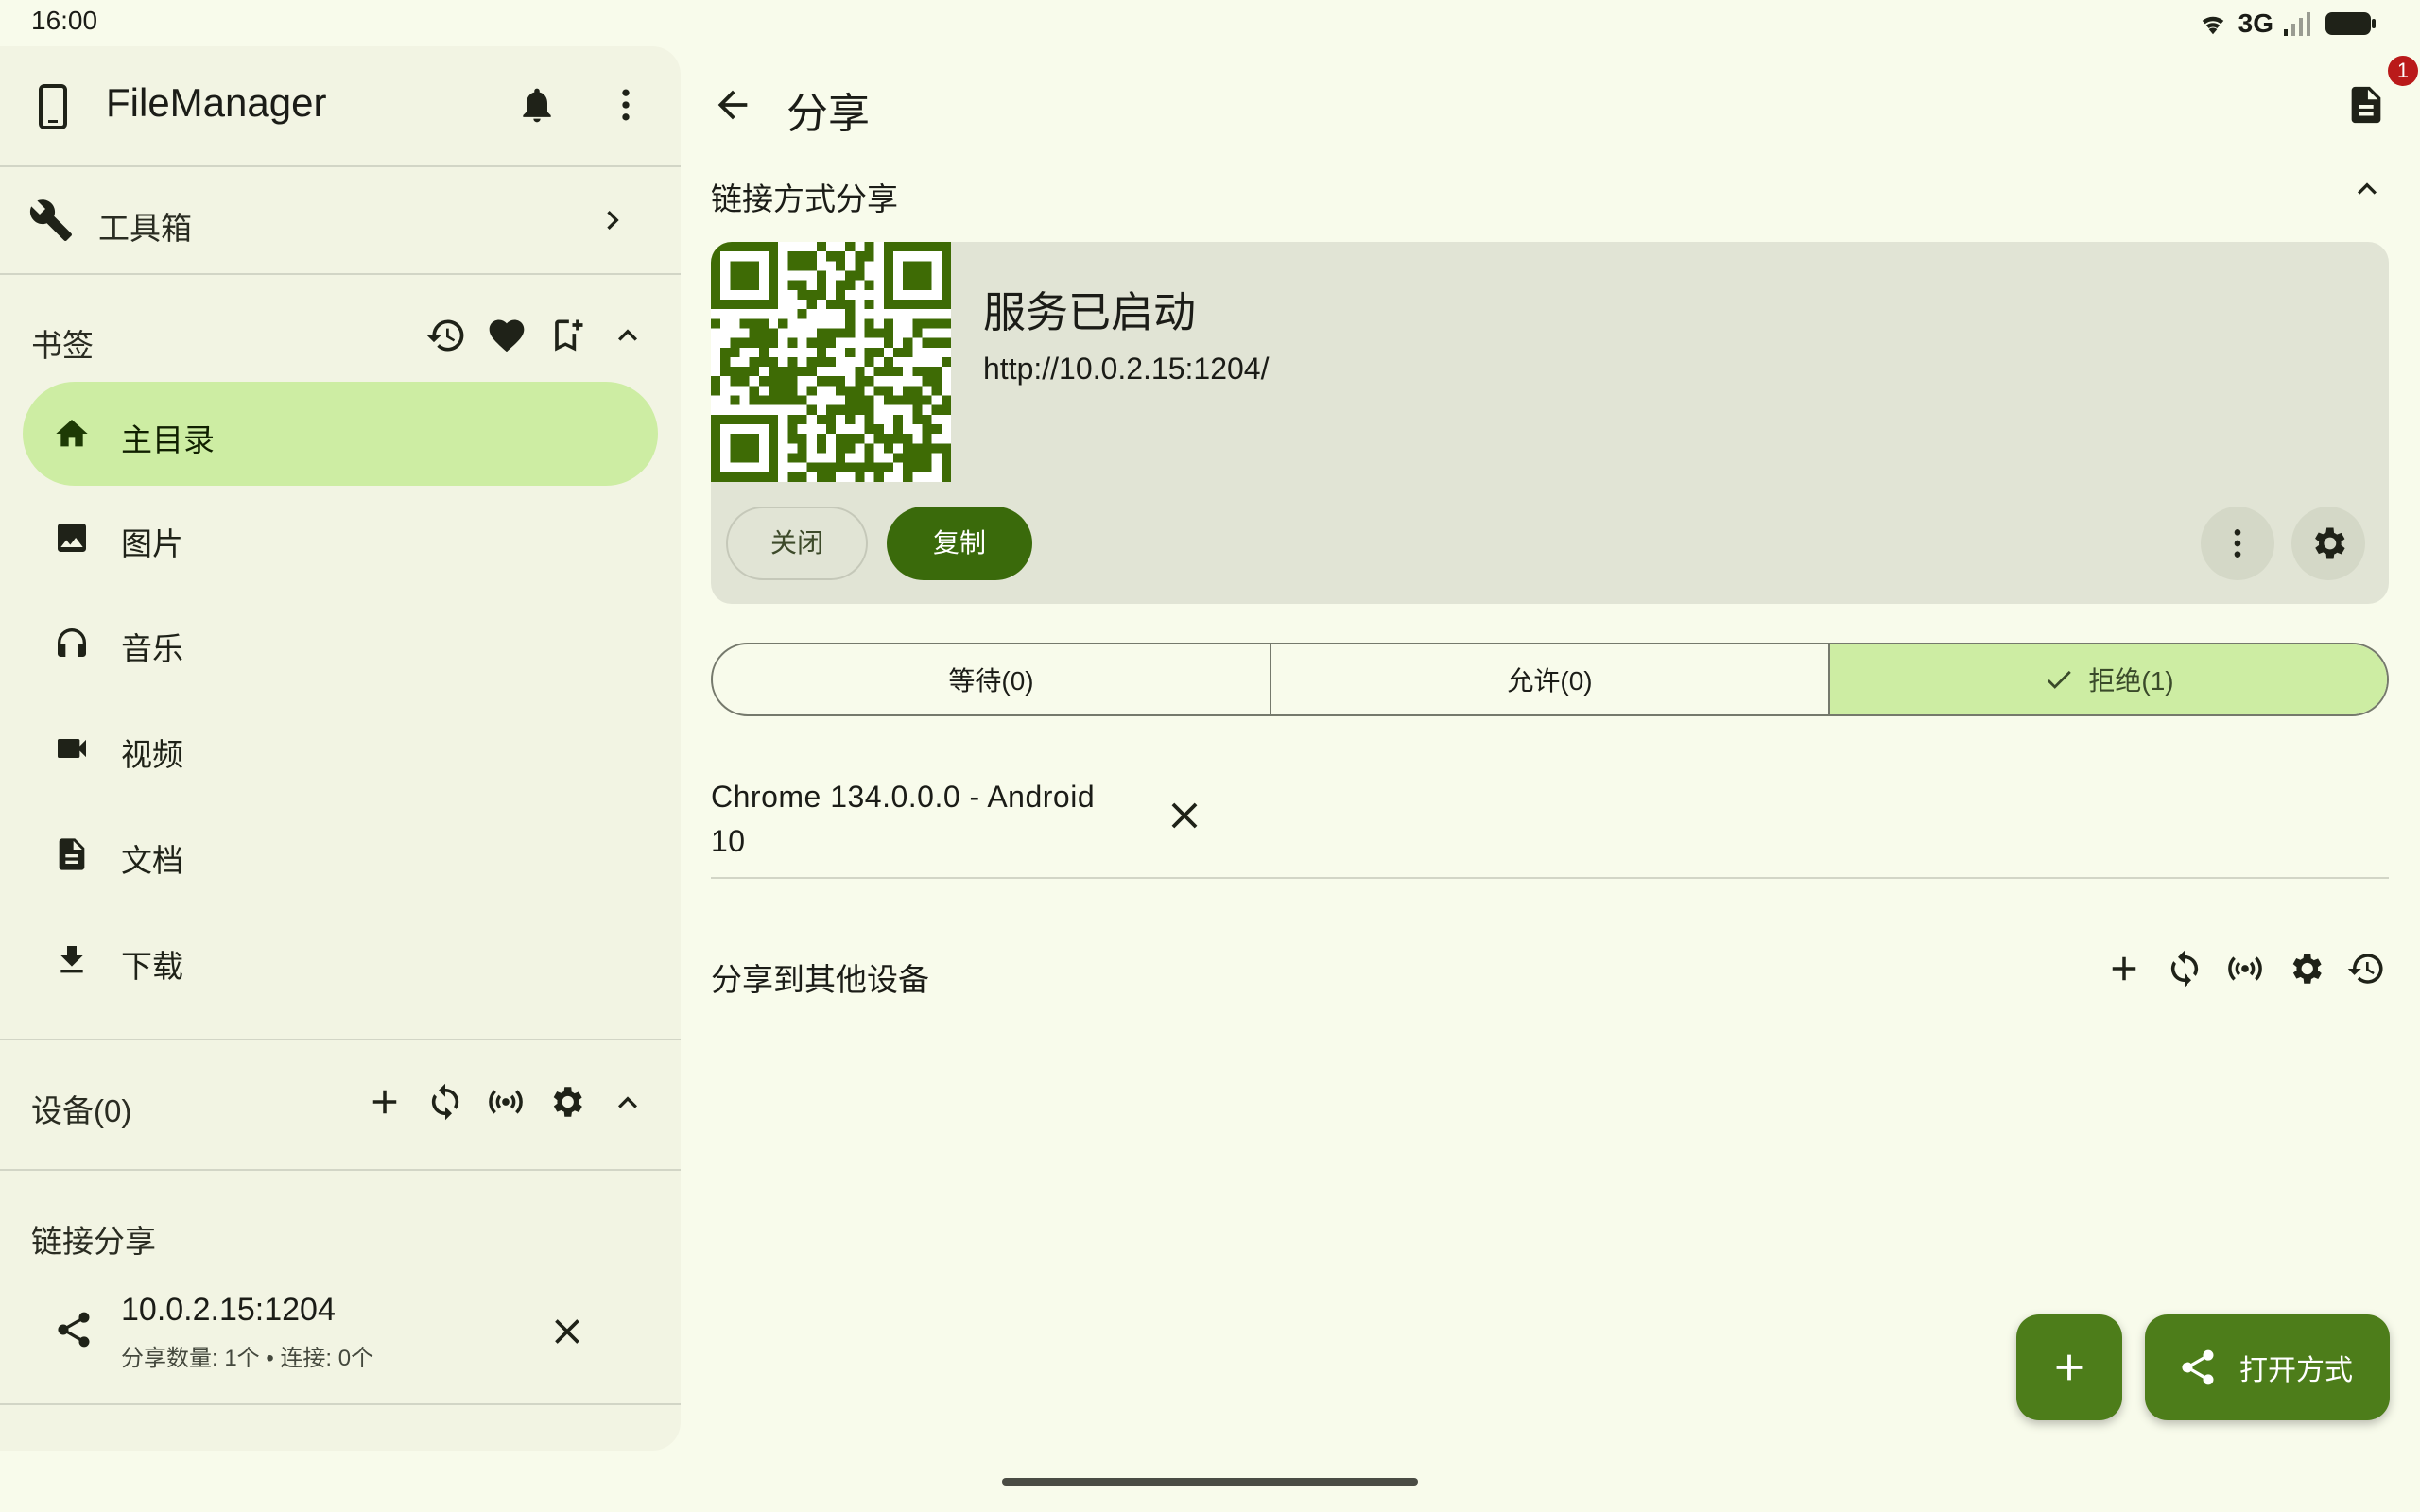 This screenshot has width=2420, height=1512. Describe the element at coordinates (247, 1358) in the screenshot. I see `share-meta: 分享数量: 1个 • 连接: 0个` at that location.